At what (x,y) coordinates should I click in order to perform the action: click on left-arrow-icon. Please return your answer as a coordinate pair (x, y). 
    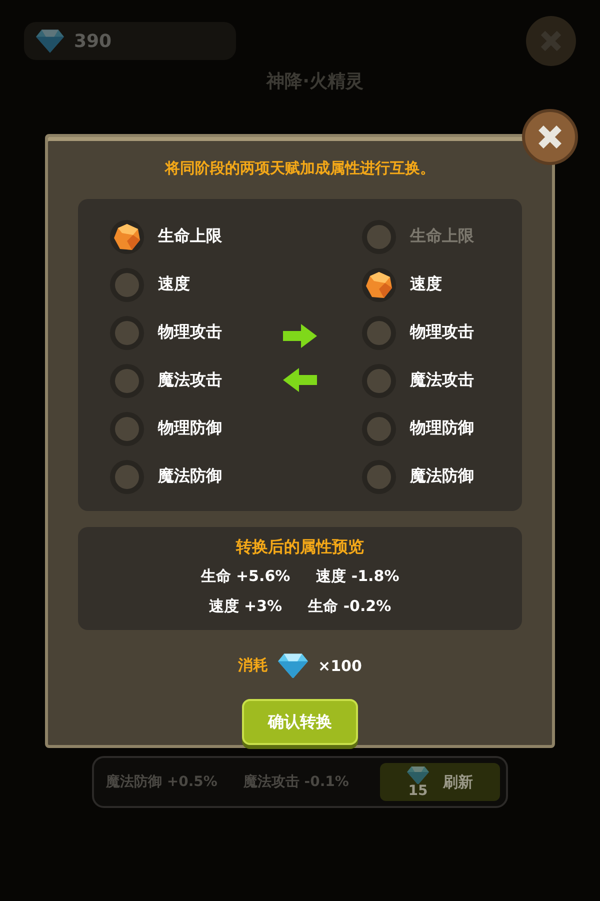
    Looking at the image, I should click on (300, 380).